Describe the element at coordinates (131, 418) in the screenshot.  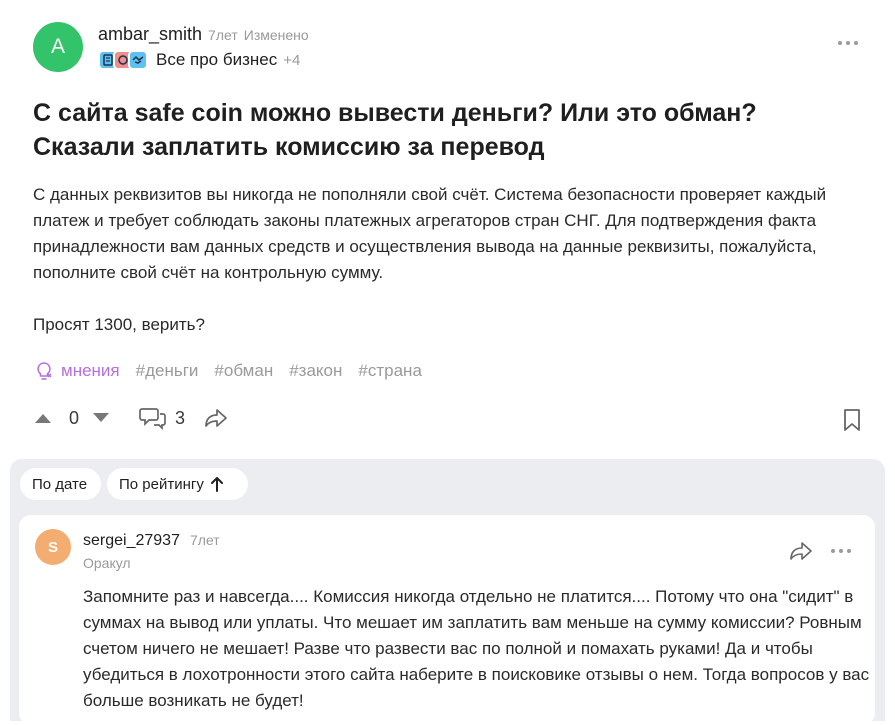
I see `post-actions: 0 3` at that location.